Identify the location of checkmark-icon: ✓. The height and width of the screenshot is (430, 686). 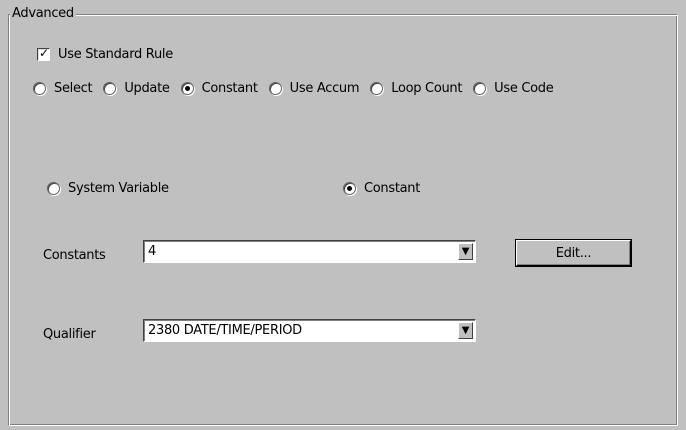
(44, 53).